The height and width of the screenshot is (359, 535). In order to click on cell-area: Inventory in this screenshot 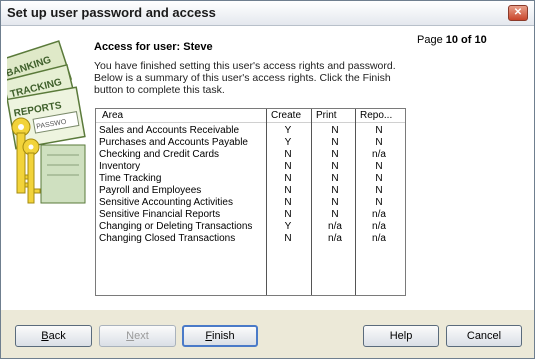, I will do `click(120, 166)`.